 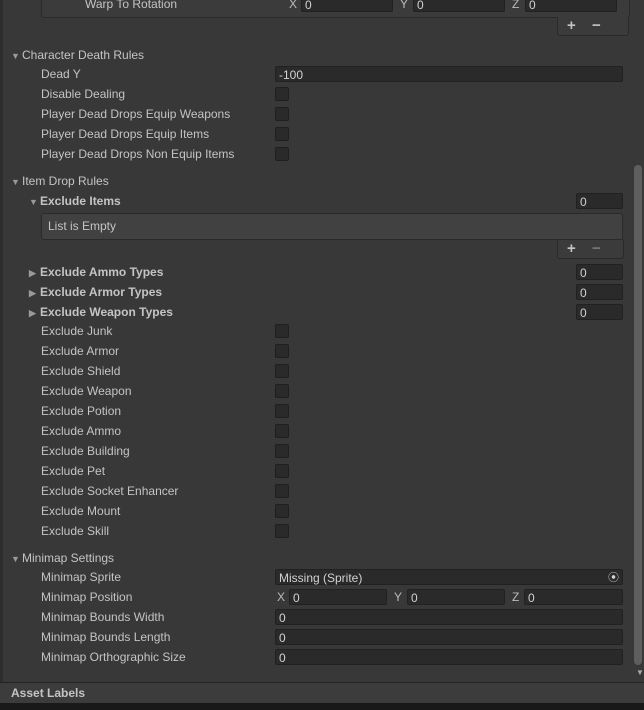 I want to click on exclude-weapon-types-foldout: ▶ Exclude Weapon Types, so click(x=101, y=312).